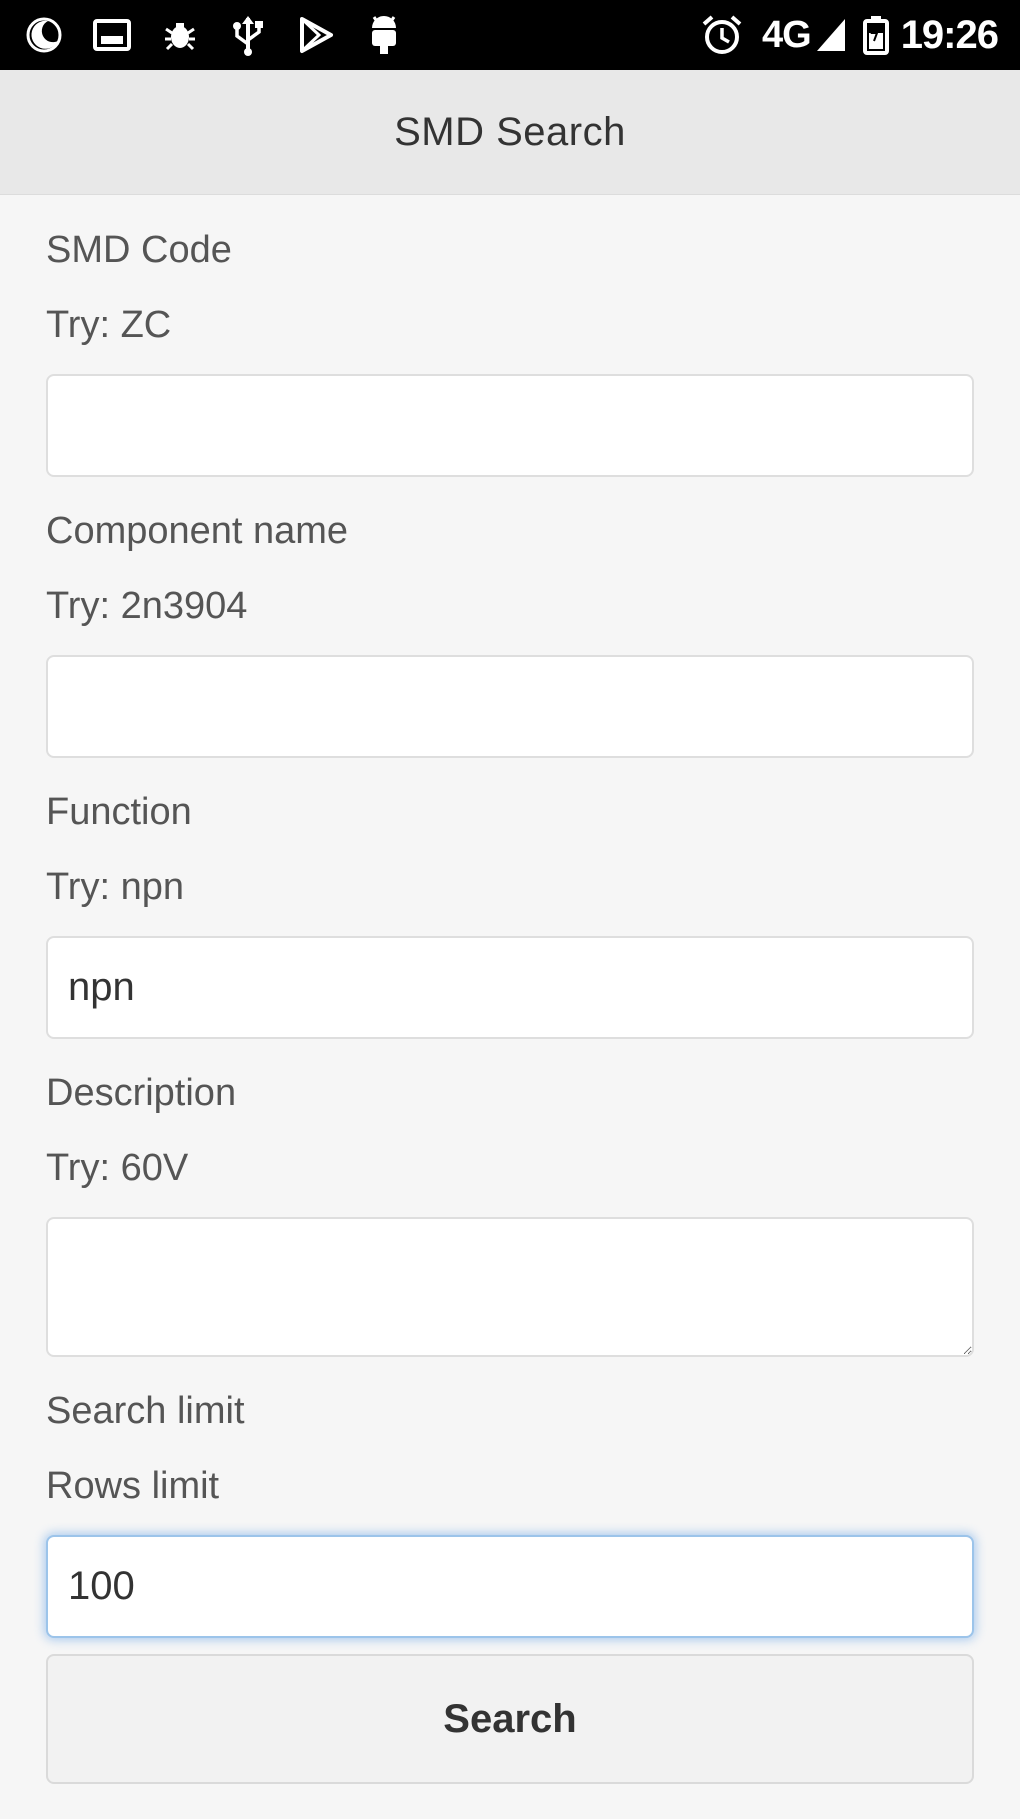 The height and width of the screenshot is (1819, 1020). I want to click on alarm-icon, so click(722, 35).